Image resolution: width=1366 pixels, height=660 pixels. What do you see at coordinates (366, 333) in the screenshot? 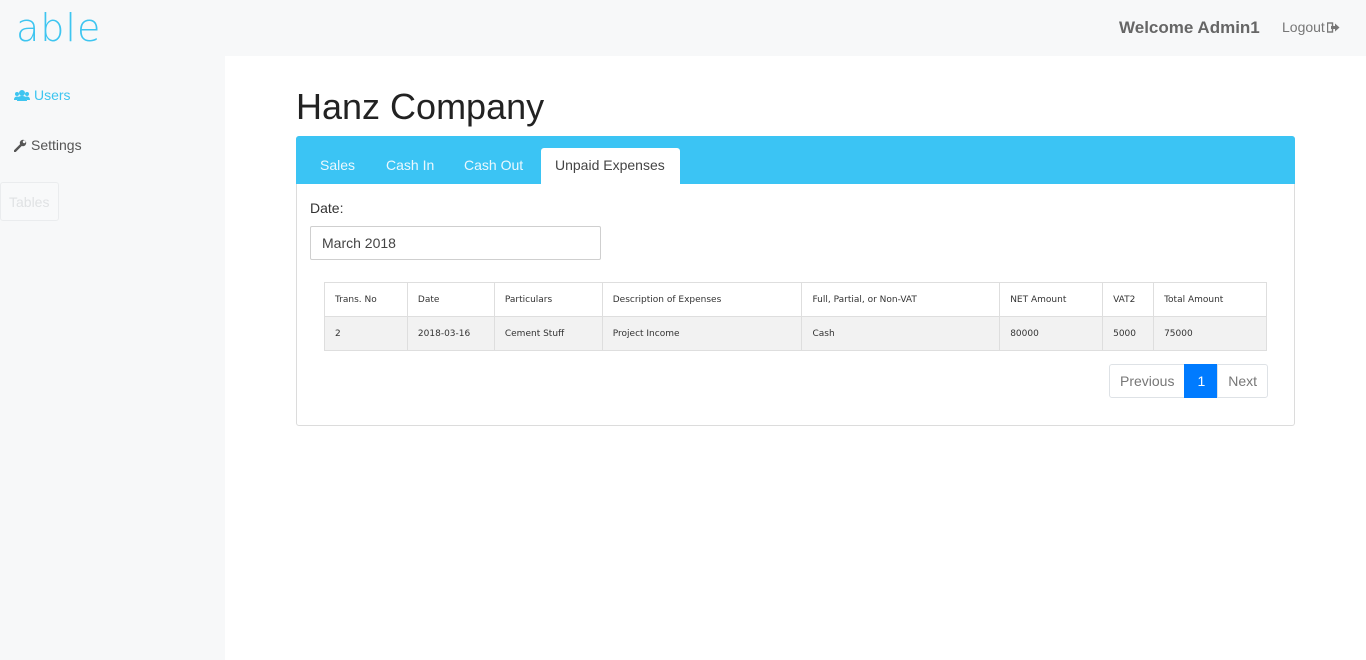
I see `table-cell: 2` at bounding box center [366, 333].